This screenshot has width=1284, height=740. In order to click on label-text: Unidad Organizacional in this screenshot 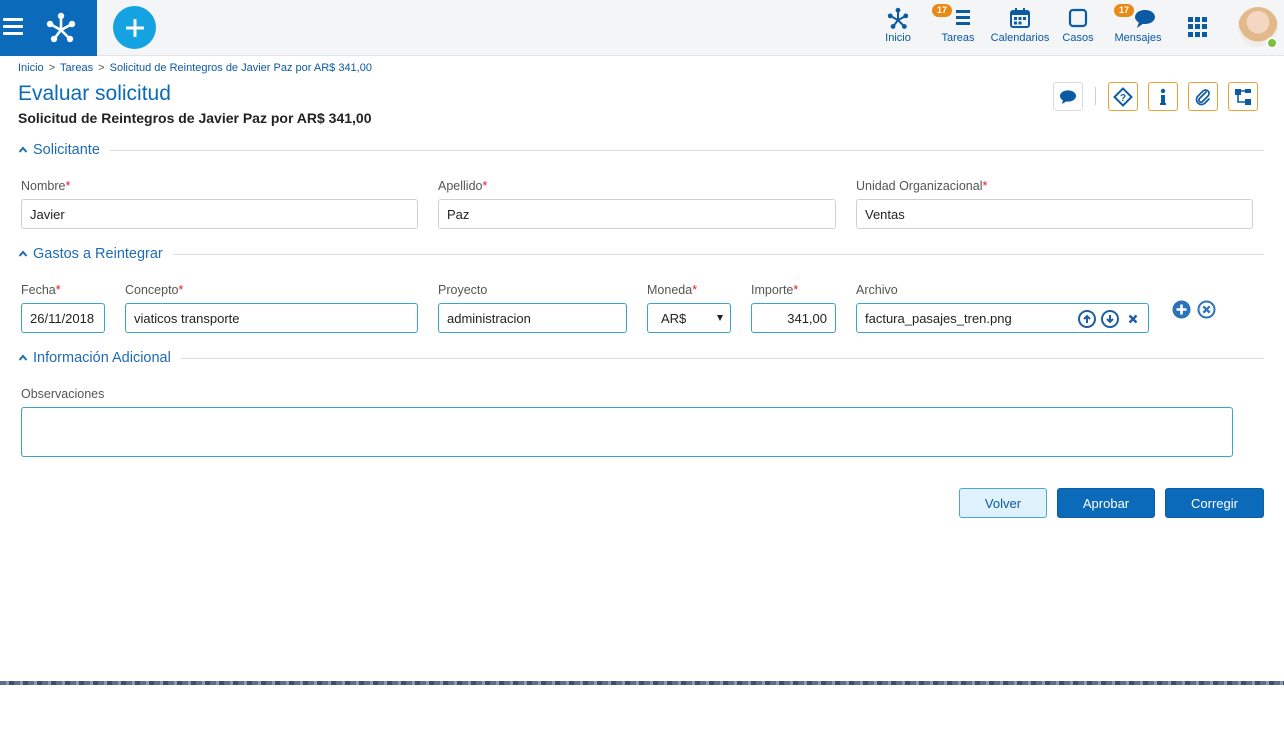, I will do `click(919, 186)`.